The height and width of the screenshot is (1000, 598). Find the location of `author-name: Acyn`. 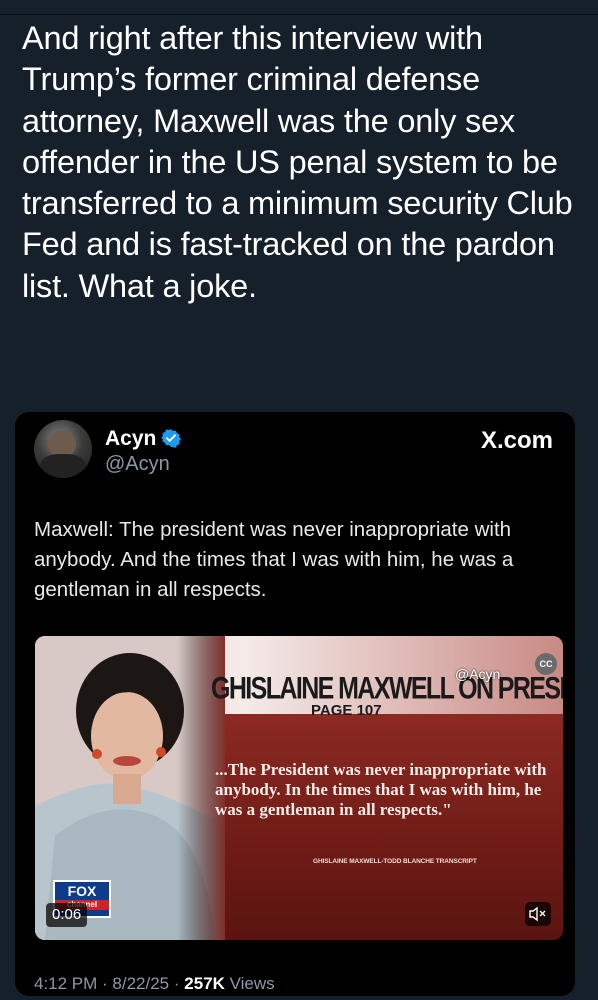

author-name: Acyn is located at coordinates (130, 439).